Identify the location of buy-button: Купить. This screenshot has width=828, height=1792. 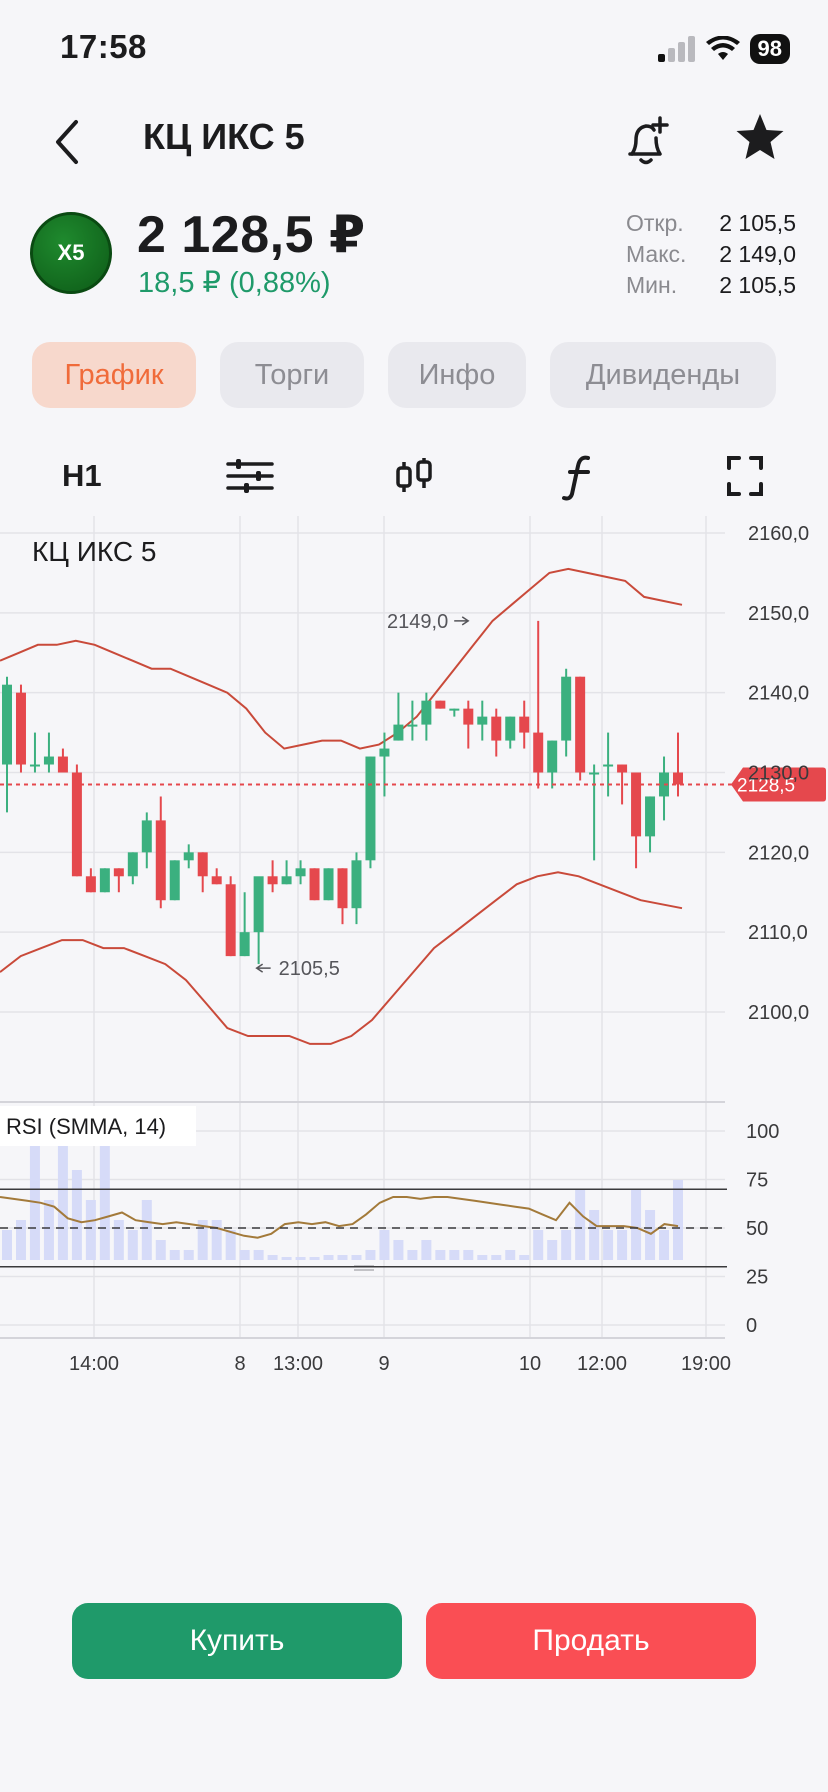
(237, 1641).